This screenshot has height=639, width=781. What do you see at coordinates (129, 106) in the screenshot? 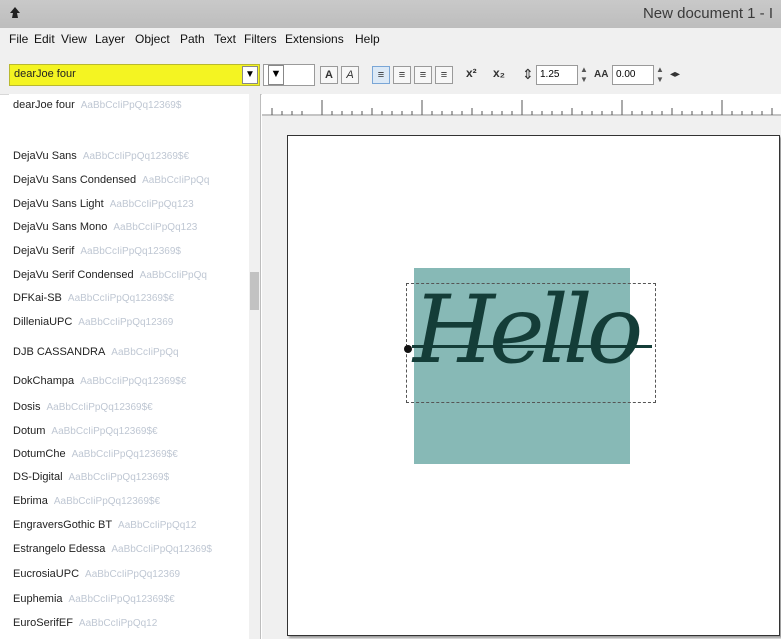
I see `font-option: dearJoe four AaBbCcIiPpQq12369$` at bounding box center [129, 106].